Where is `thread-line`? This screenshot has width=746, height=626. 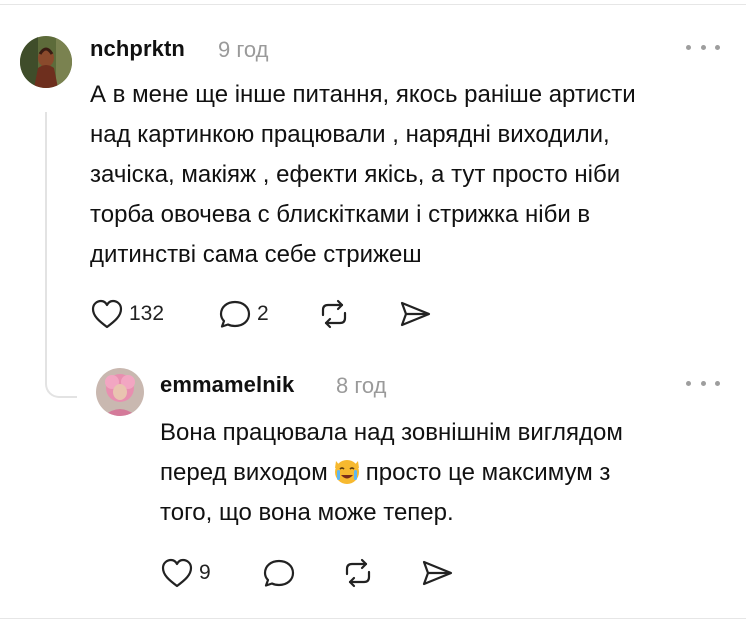 thread-line is located at coordinates (61, 255).